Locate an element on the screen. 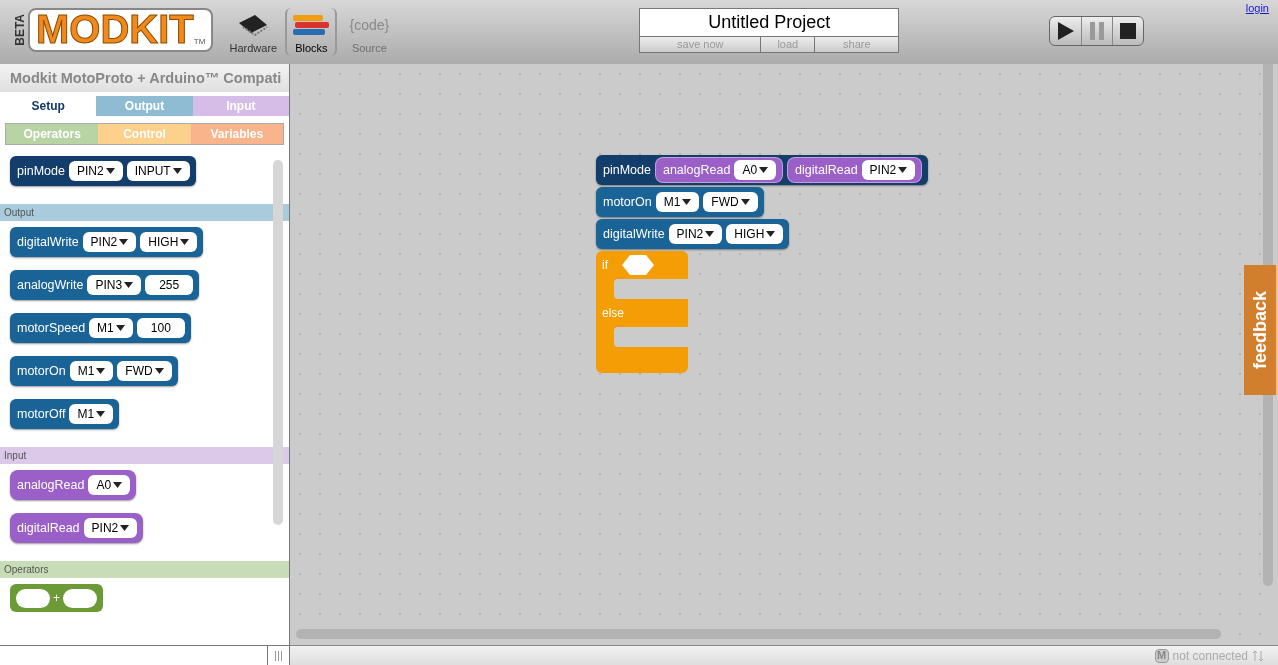  plus-sign: + is located at coordinates (56, 598).